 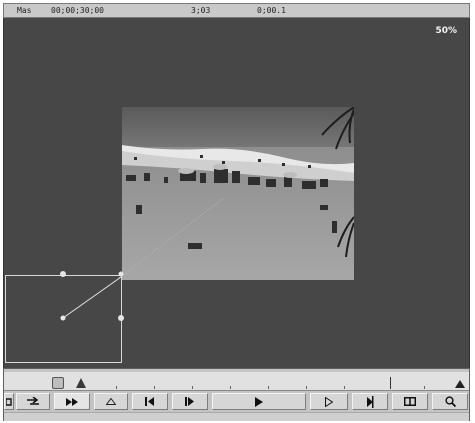 I want to click on zoom-button, so click(x=450, y=401).